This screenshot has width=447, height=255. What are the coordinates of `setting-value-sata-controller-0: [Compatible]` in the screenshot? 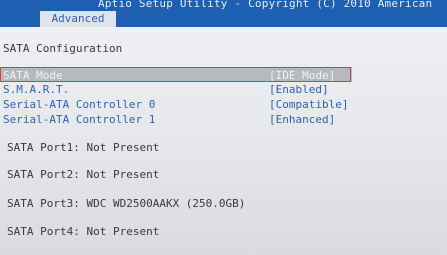 It's located at (308, 105).